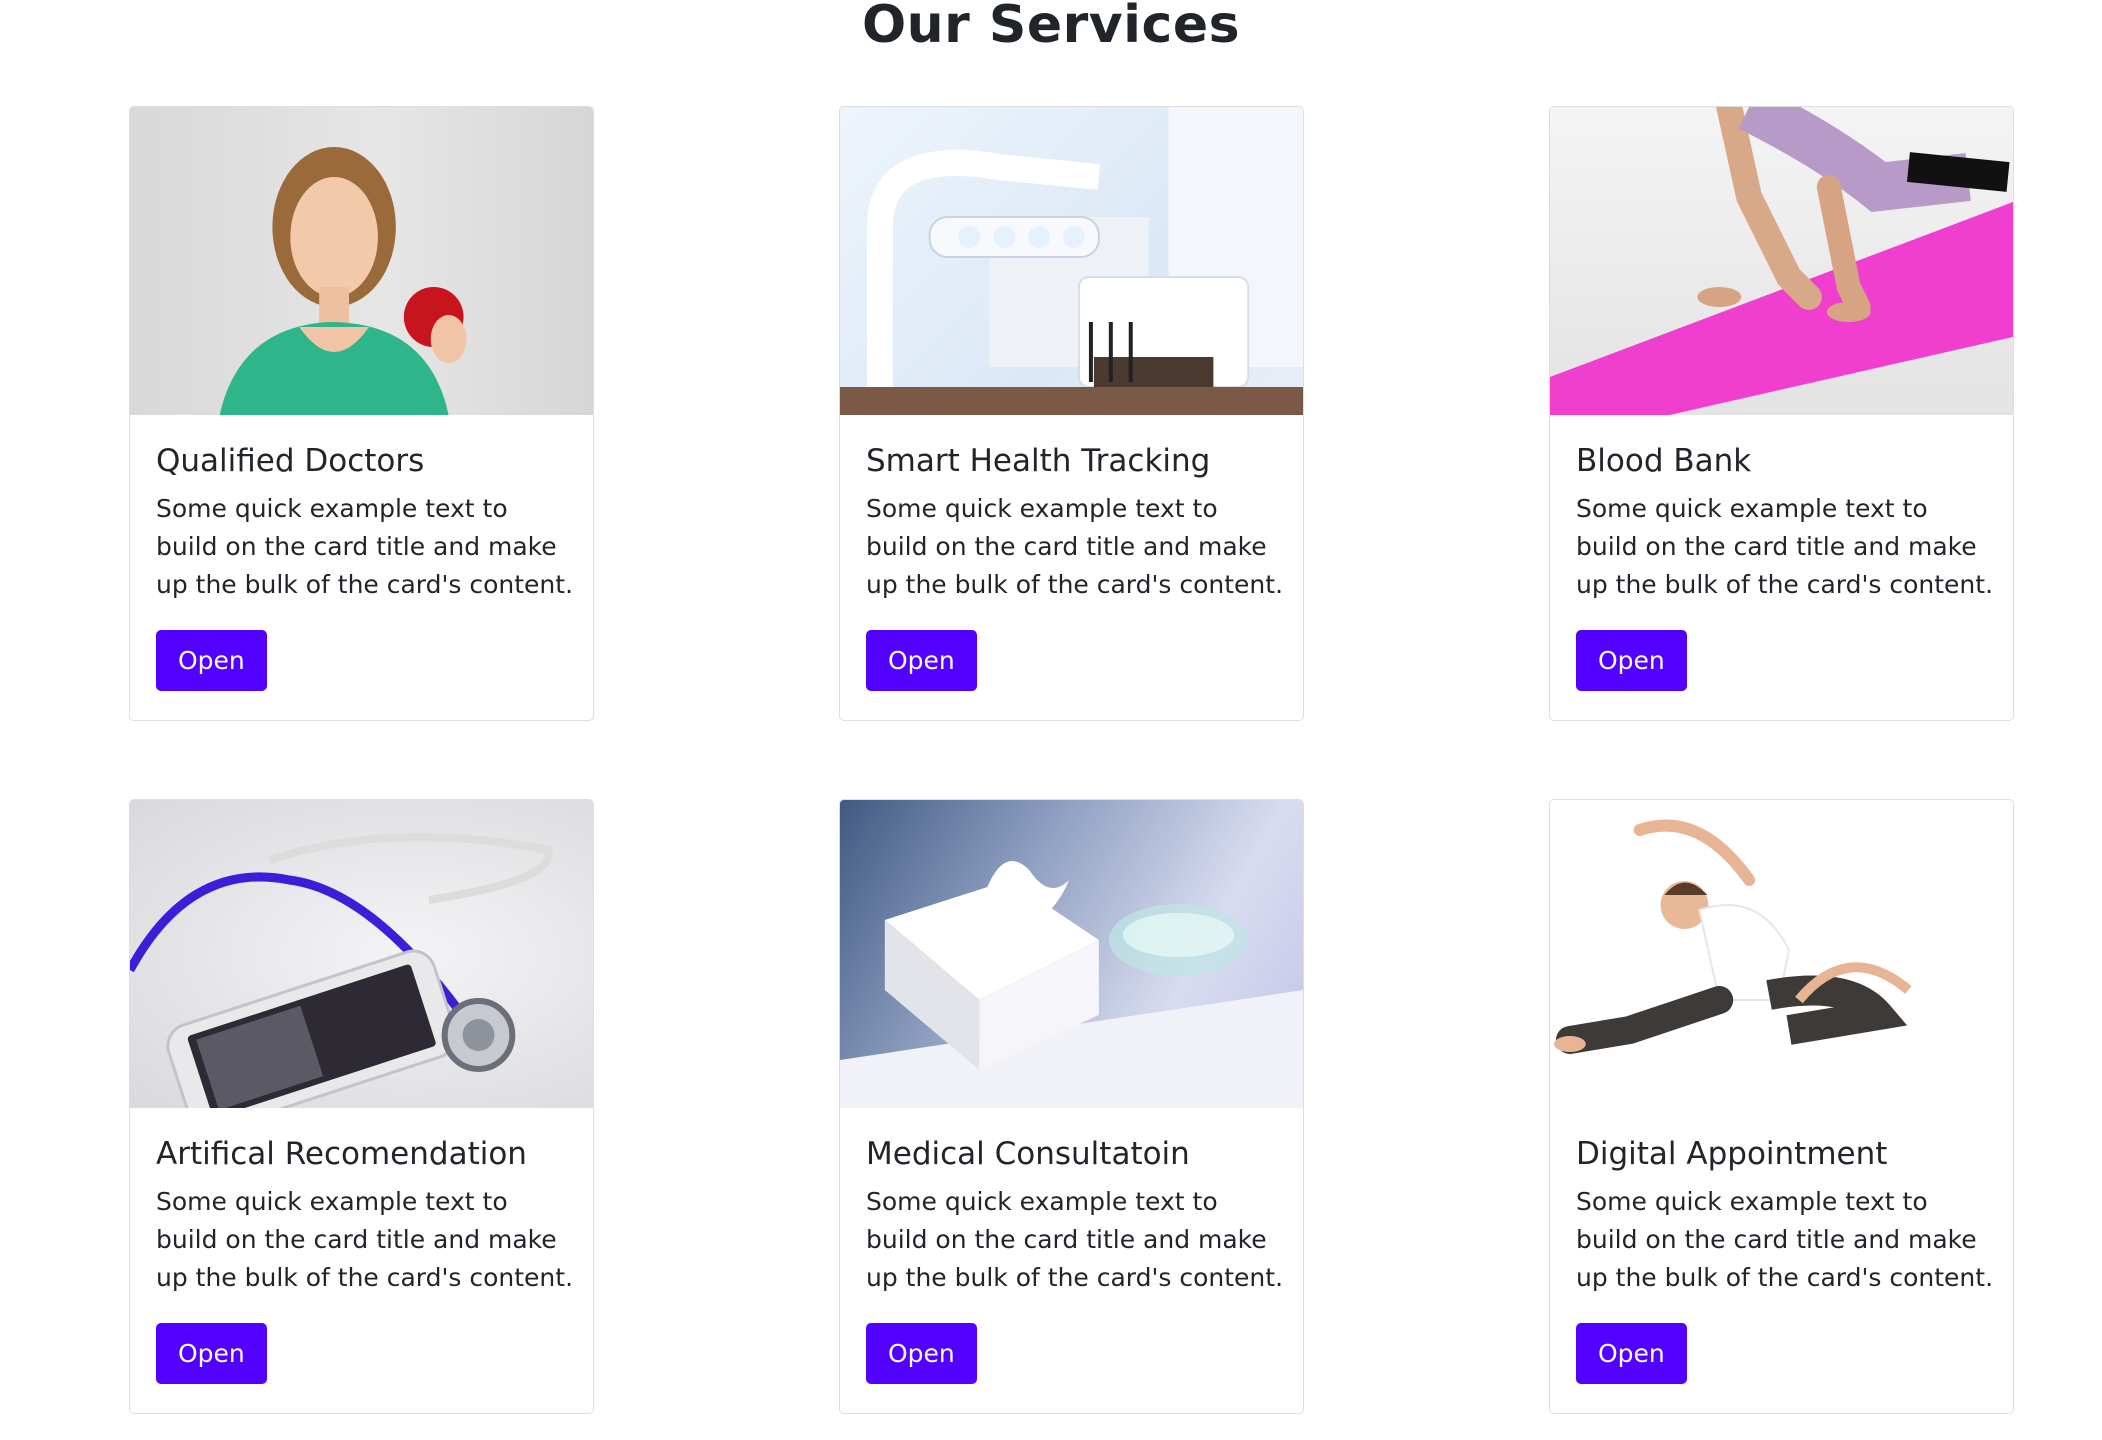 This screenshot has width=2102, height=1440. What do you see at coordinates (341, 1154) in the screenshot?
I see `card-title: Artifical Recomendation` at bounding box center [341, 1154].